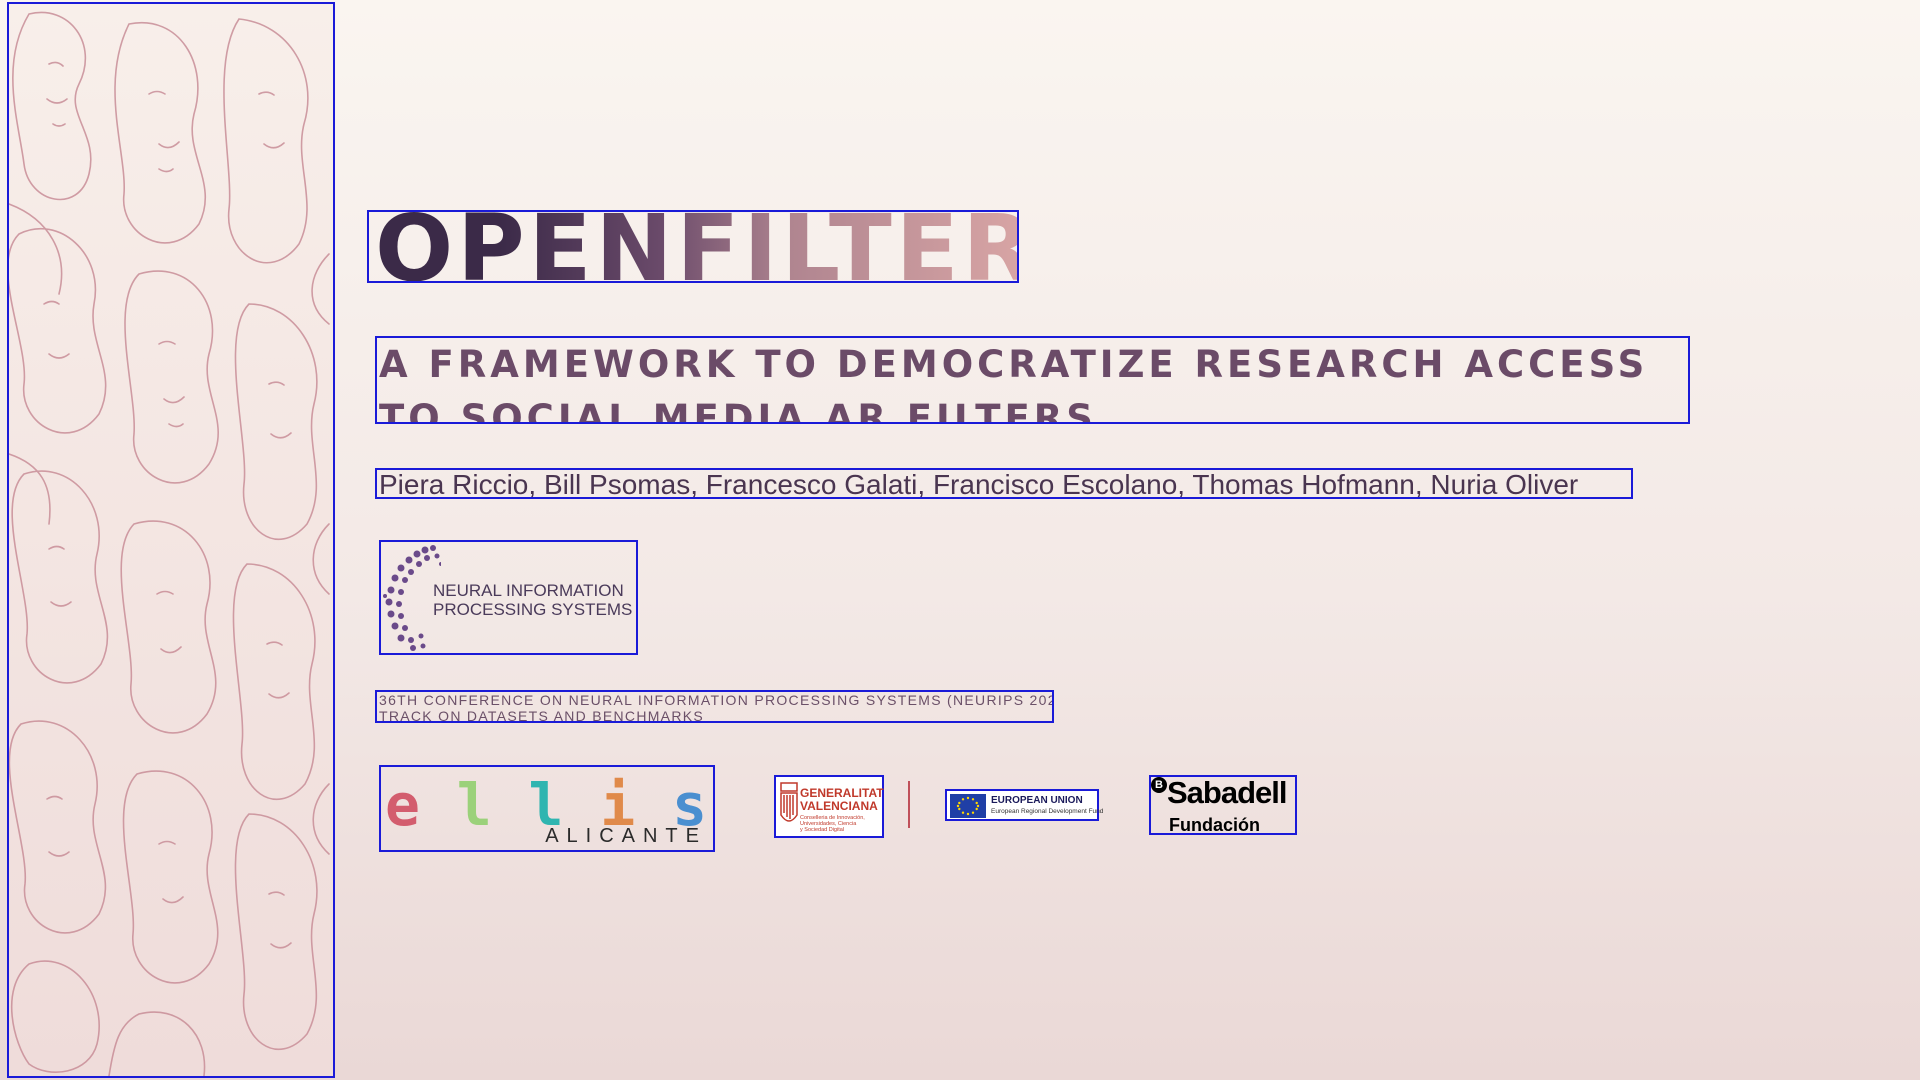 Image resolution: width=1920 pixels, height=1080 pixels. Describe the element at coordinates (402, 805) in the screenshot. I see `ellis-letter-e: e` at that location.